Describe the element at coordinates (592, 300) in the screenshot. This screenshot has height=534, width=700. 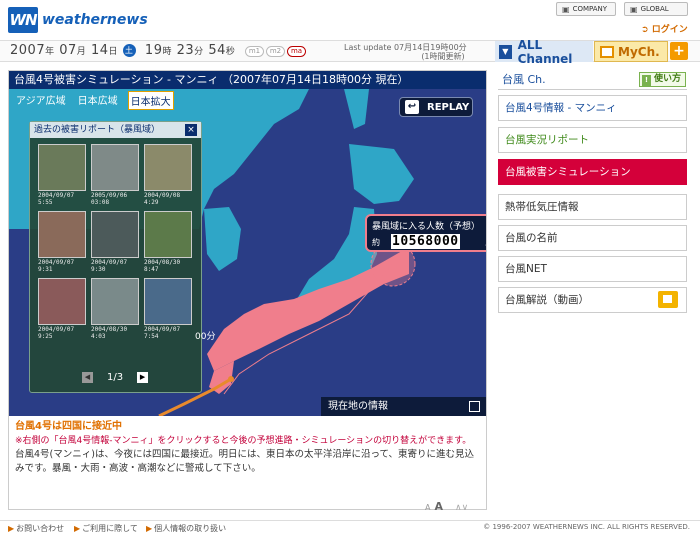
I see `menu-typhoon-video: 台風解説（動画）` at that location.